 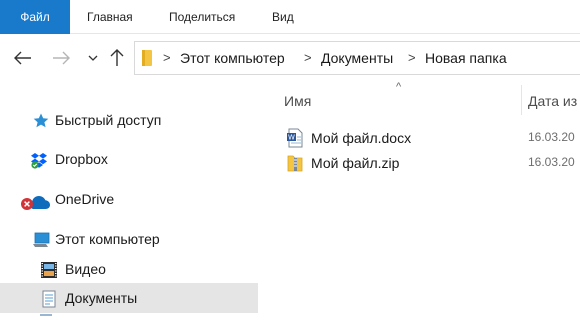 I want to click on sidebar-item-onedrive: OneDrive, so click(x=129, y=199).